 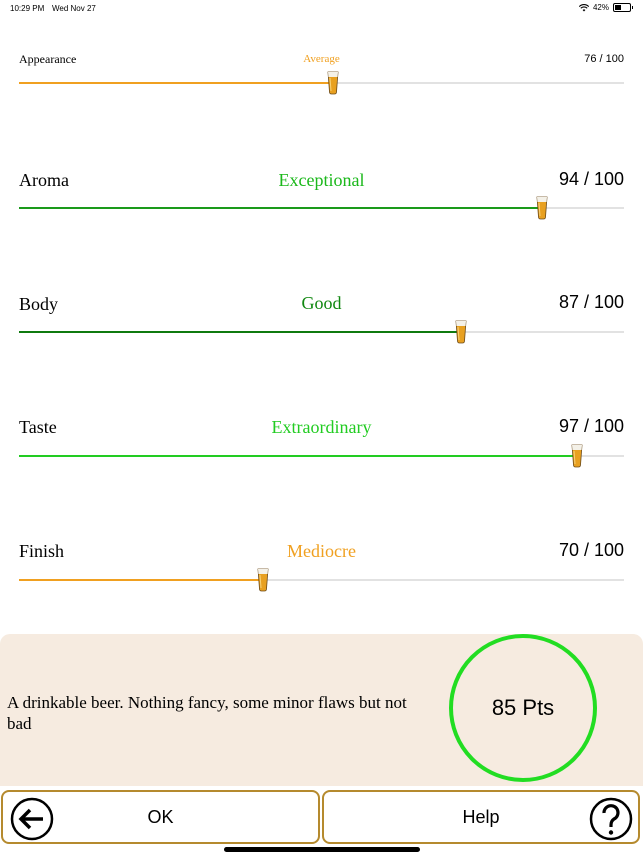 I want to click on ok-label: OK, so click(x=160, y=816).